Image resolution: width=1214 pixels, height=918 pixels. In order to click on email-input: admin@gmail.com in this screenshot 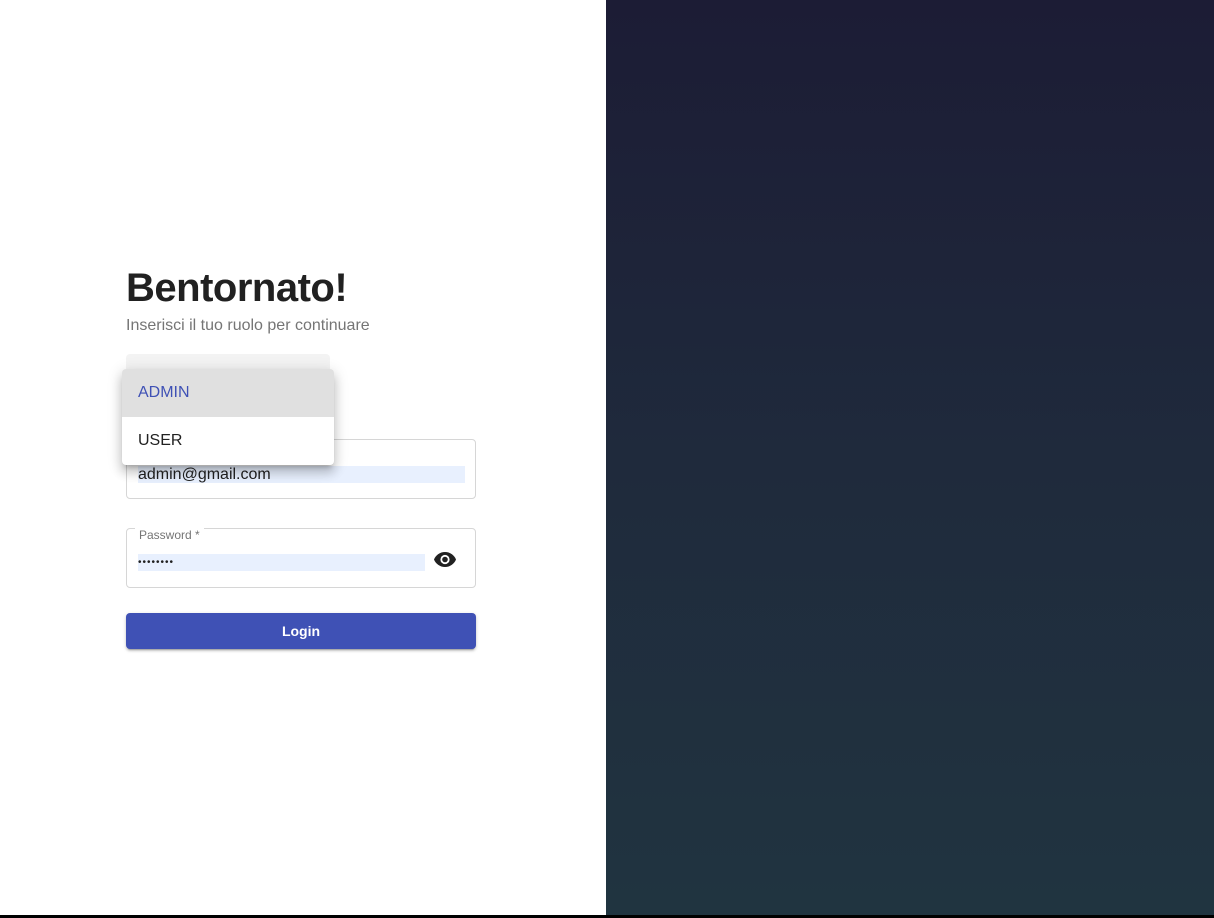, I will do `click(301, 474)`.